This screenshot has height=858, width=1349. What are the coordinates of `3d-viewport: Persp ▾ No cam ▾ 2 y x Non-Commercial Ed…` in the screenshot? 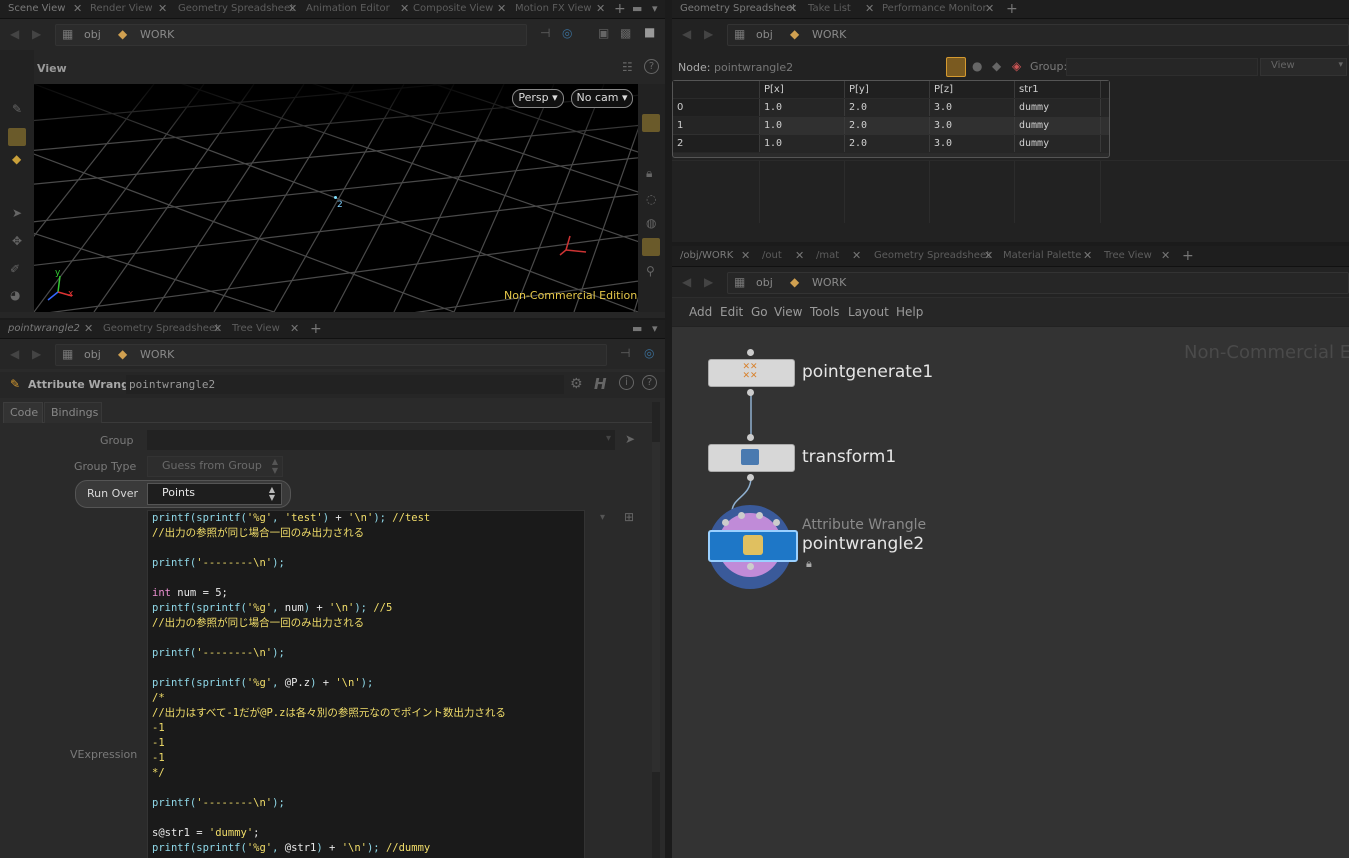 It's located at (336, 198).